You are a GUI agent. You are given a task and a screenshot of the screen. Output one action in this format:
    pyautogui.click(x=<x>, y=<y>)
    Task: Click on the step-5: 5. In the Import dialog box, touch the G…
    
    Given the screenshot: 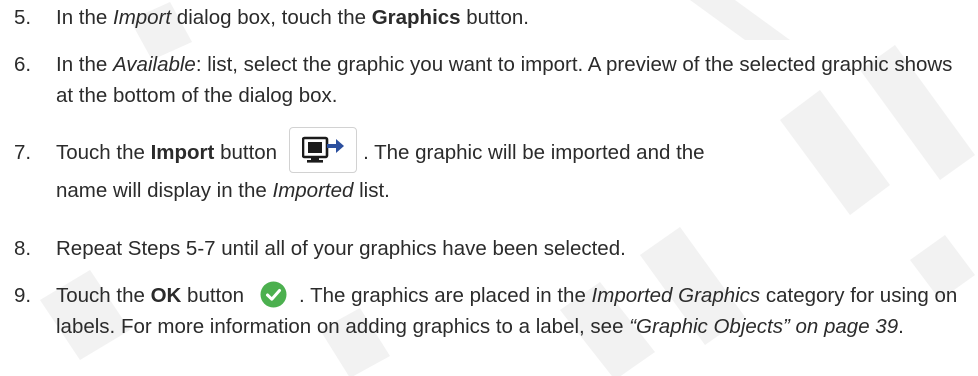 What is the action you would take?
    pyautogui.click(x=489, y=17)
    